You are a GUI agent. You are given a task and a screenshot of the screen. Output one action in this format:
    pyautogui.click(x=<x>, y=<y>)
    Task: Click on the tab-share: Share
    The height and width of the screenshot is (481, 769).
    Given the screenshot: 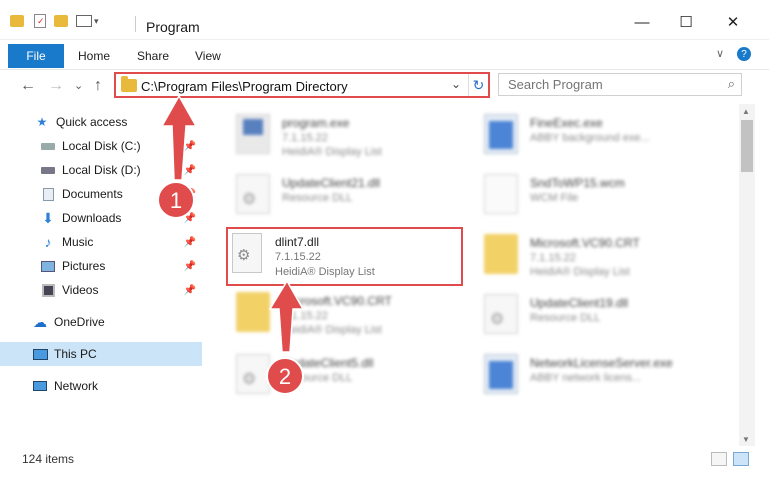 What is the action you would take?
    pyautogui.click(x=153, y=56)
    